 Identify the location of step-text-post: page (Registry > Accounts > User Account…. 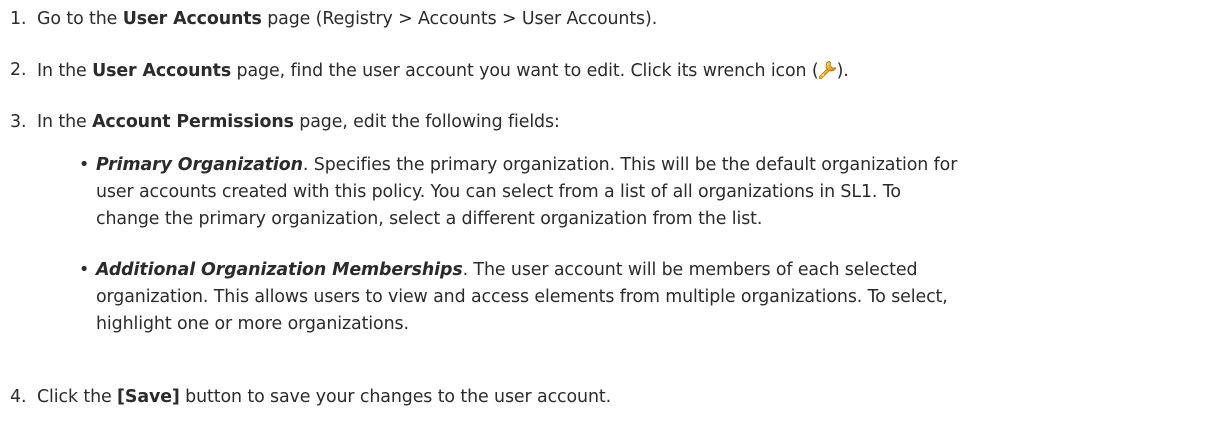
(459, 19).